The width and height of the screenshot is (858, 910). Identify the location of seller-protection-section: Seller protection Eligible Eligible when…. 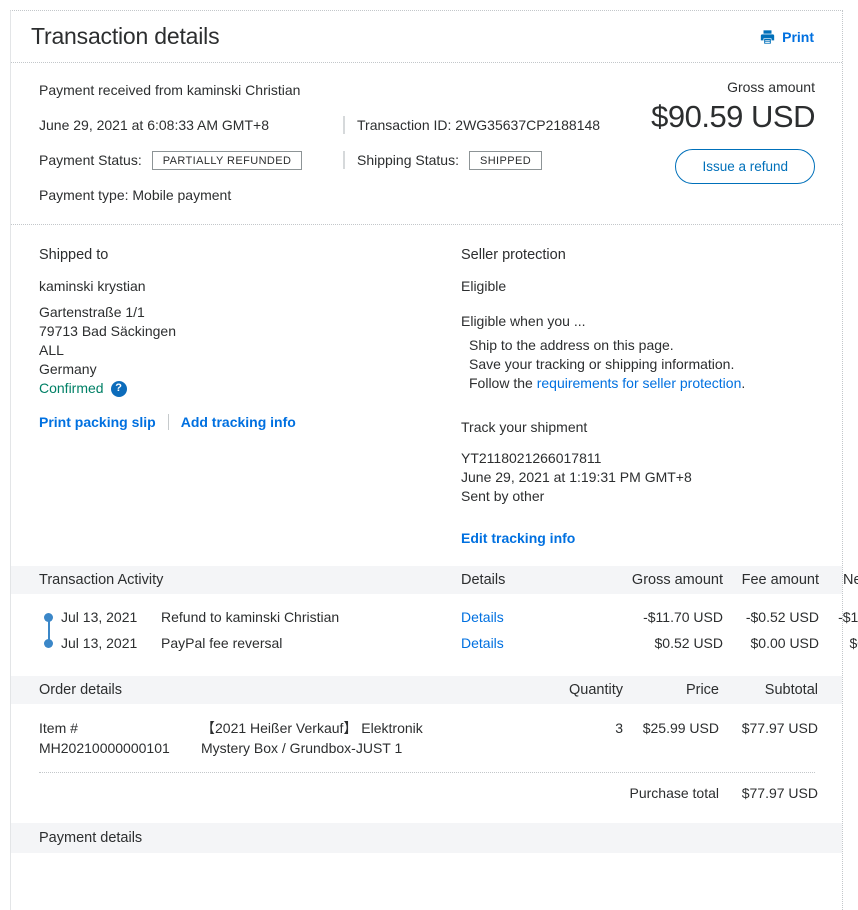
(638, 389).